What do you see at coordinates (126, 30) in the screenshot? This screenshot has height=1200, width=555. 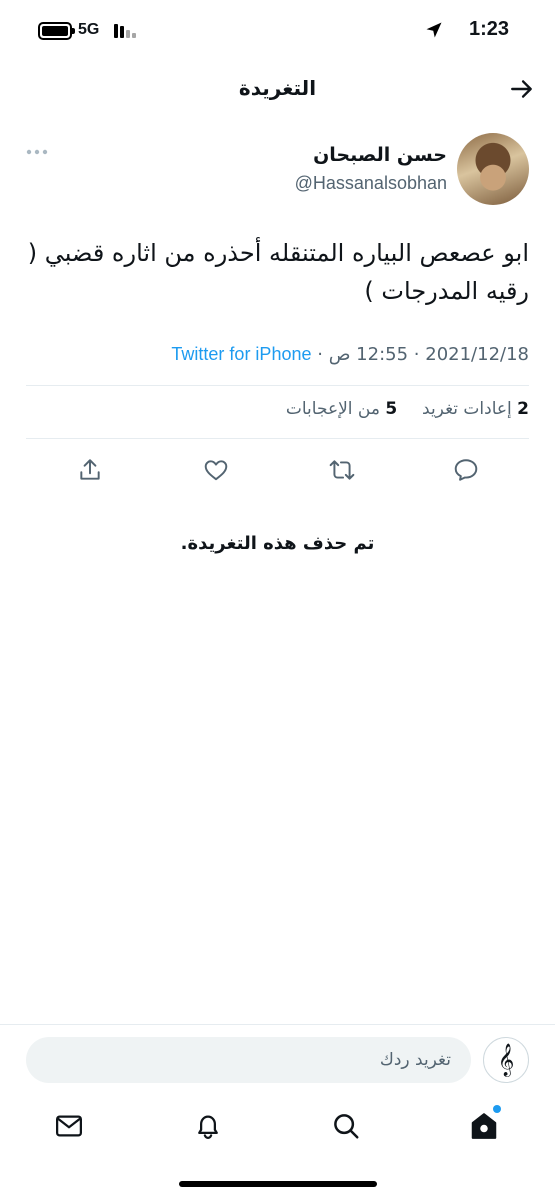 I see `signal-bars-icon` at bounding box center [126, 30].